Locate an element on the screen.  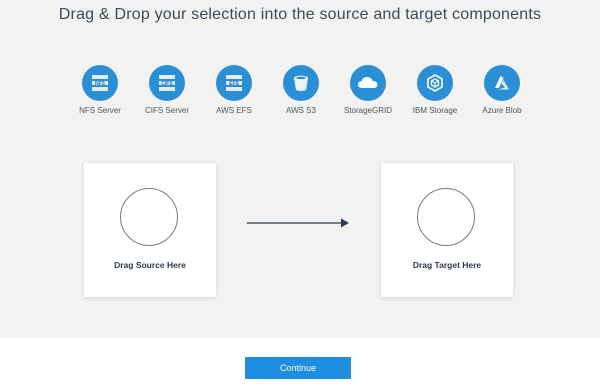
source-label: AWS S3 is located at coordinates (301, 110).